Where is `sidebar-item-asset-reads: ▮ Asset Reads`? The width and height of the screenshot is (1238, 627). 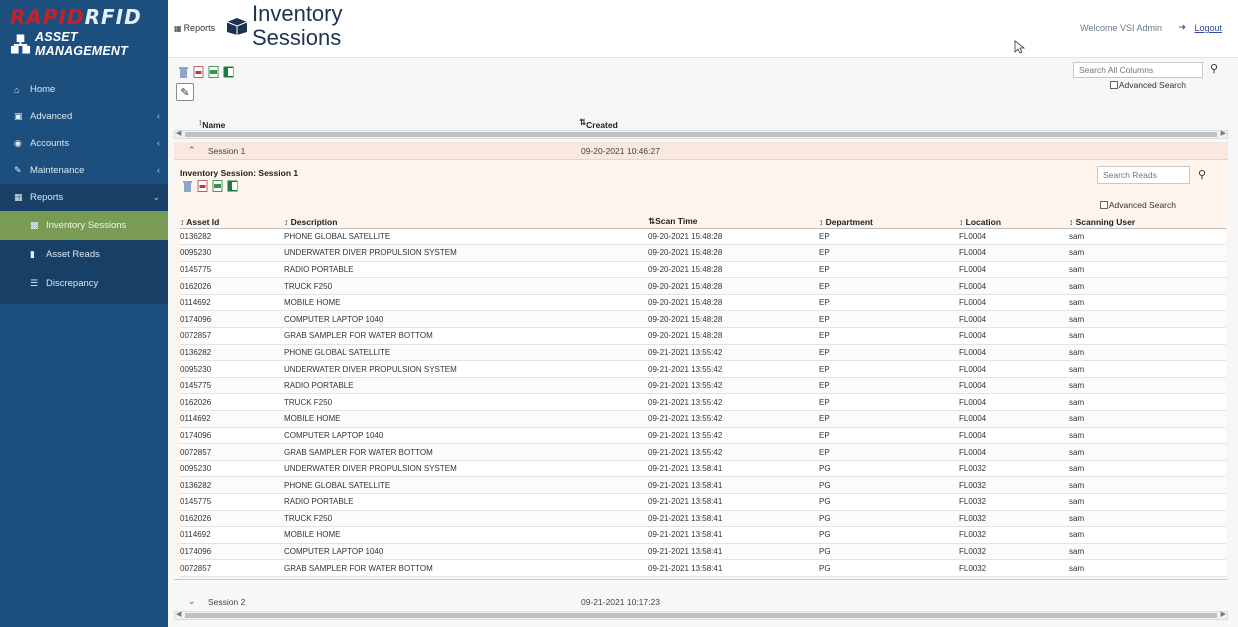 sidebar-item-asset-reads: ▮ Asset Reads is located at coordinates (84, 254).